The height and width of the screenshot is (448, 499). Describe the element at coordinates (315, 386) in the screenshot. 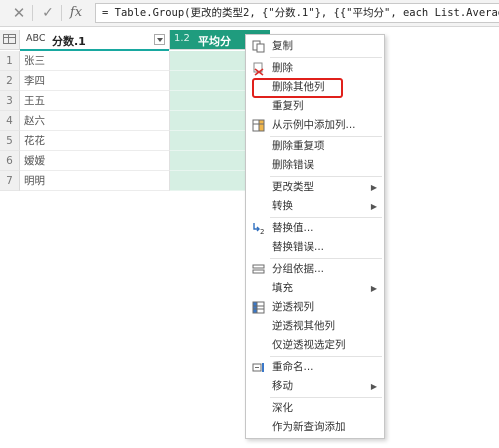

I see `menu-item-move: 移动 ▶` at that location.